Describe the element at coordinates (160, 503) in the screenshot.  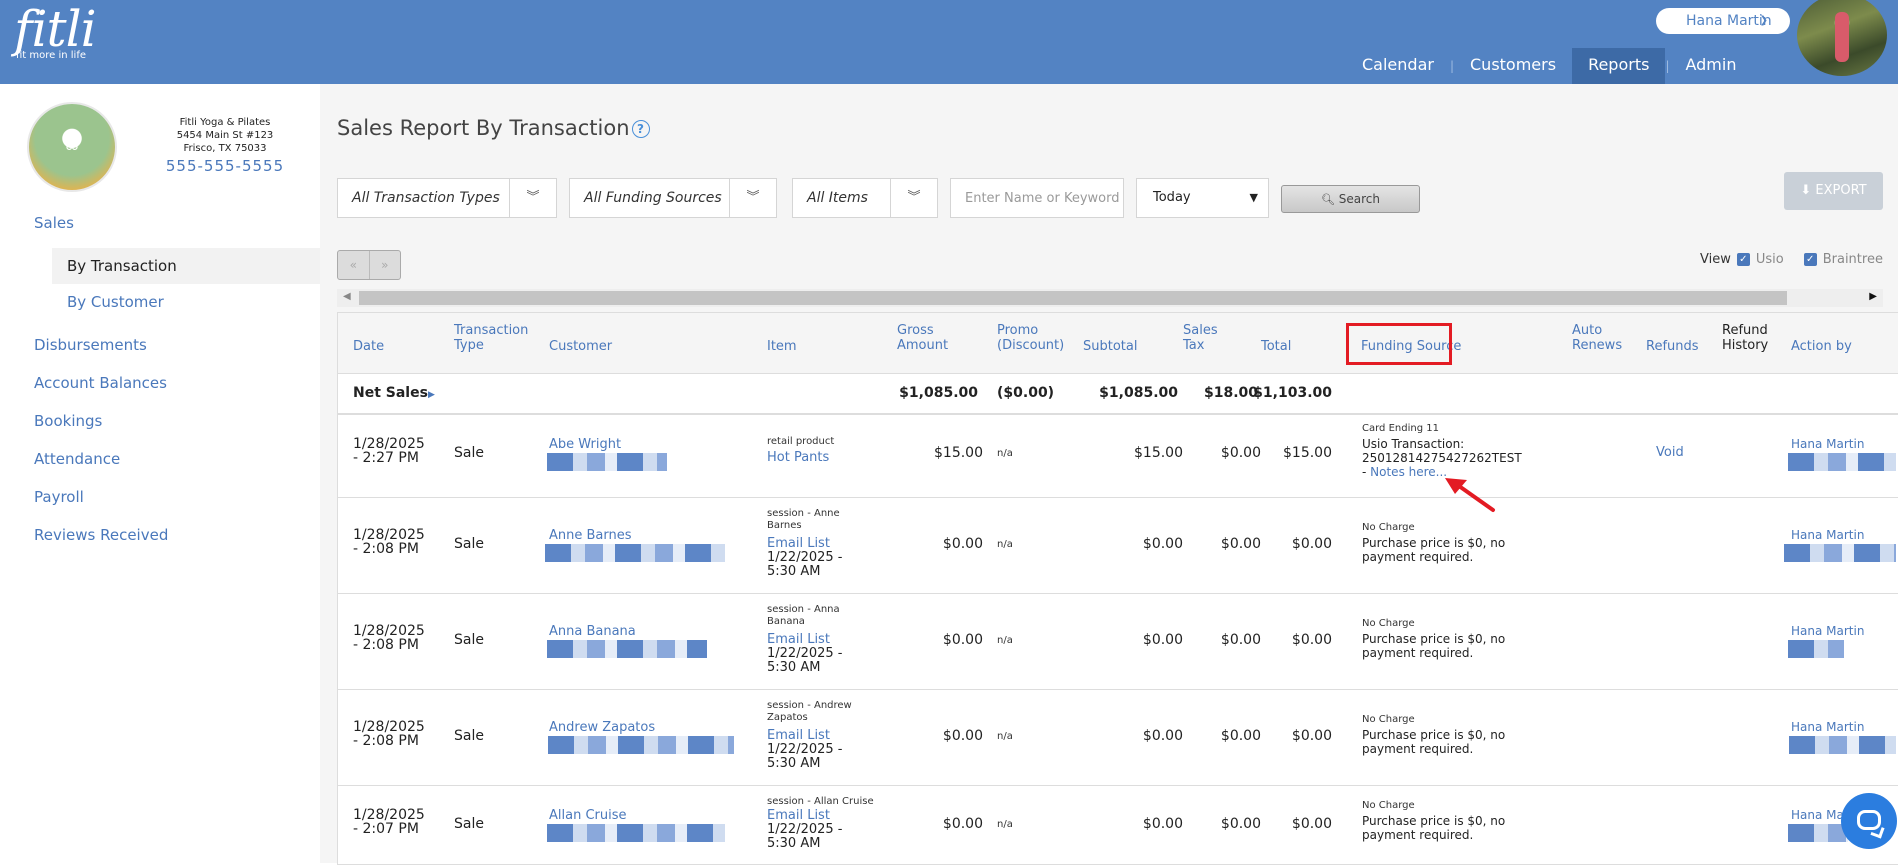
I see `sidebar-item-payroll: Payroll` at that location.